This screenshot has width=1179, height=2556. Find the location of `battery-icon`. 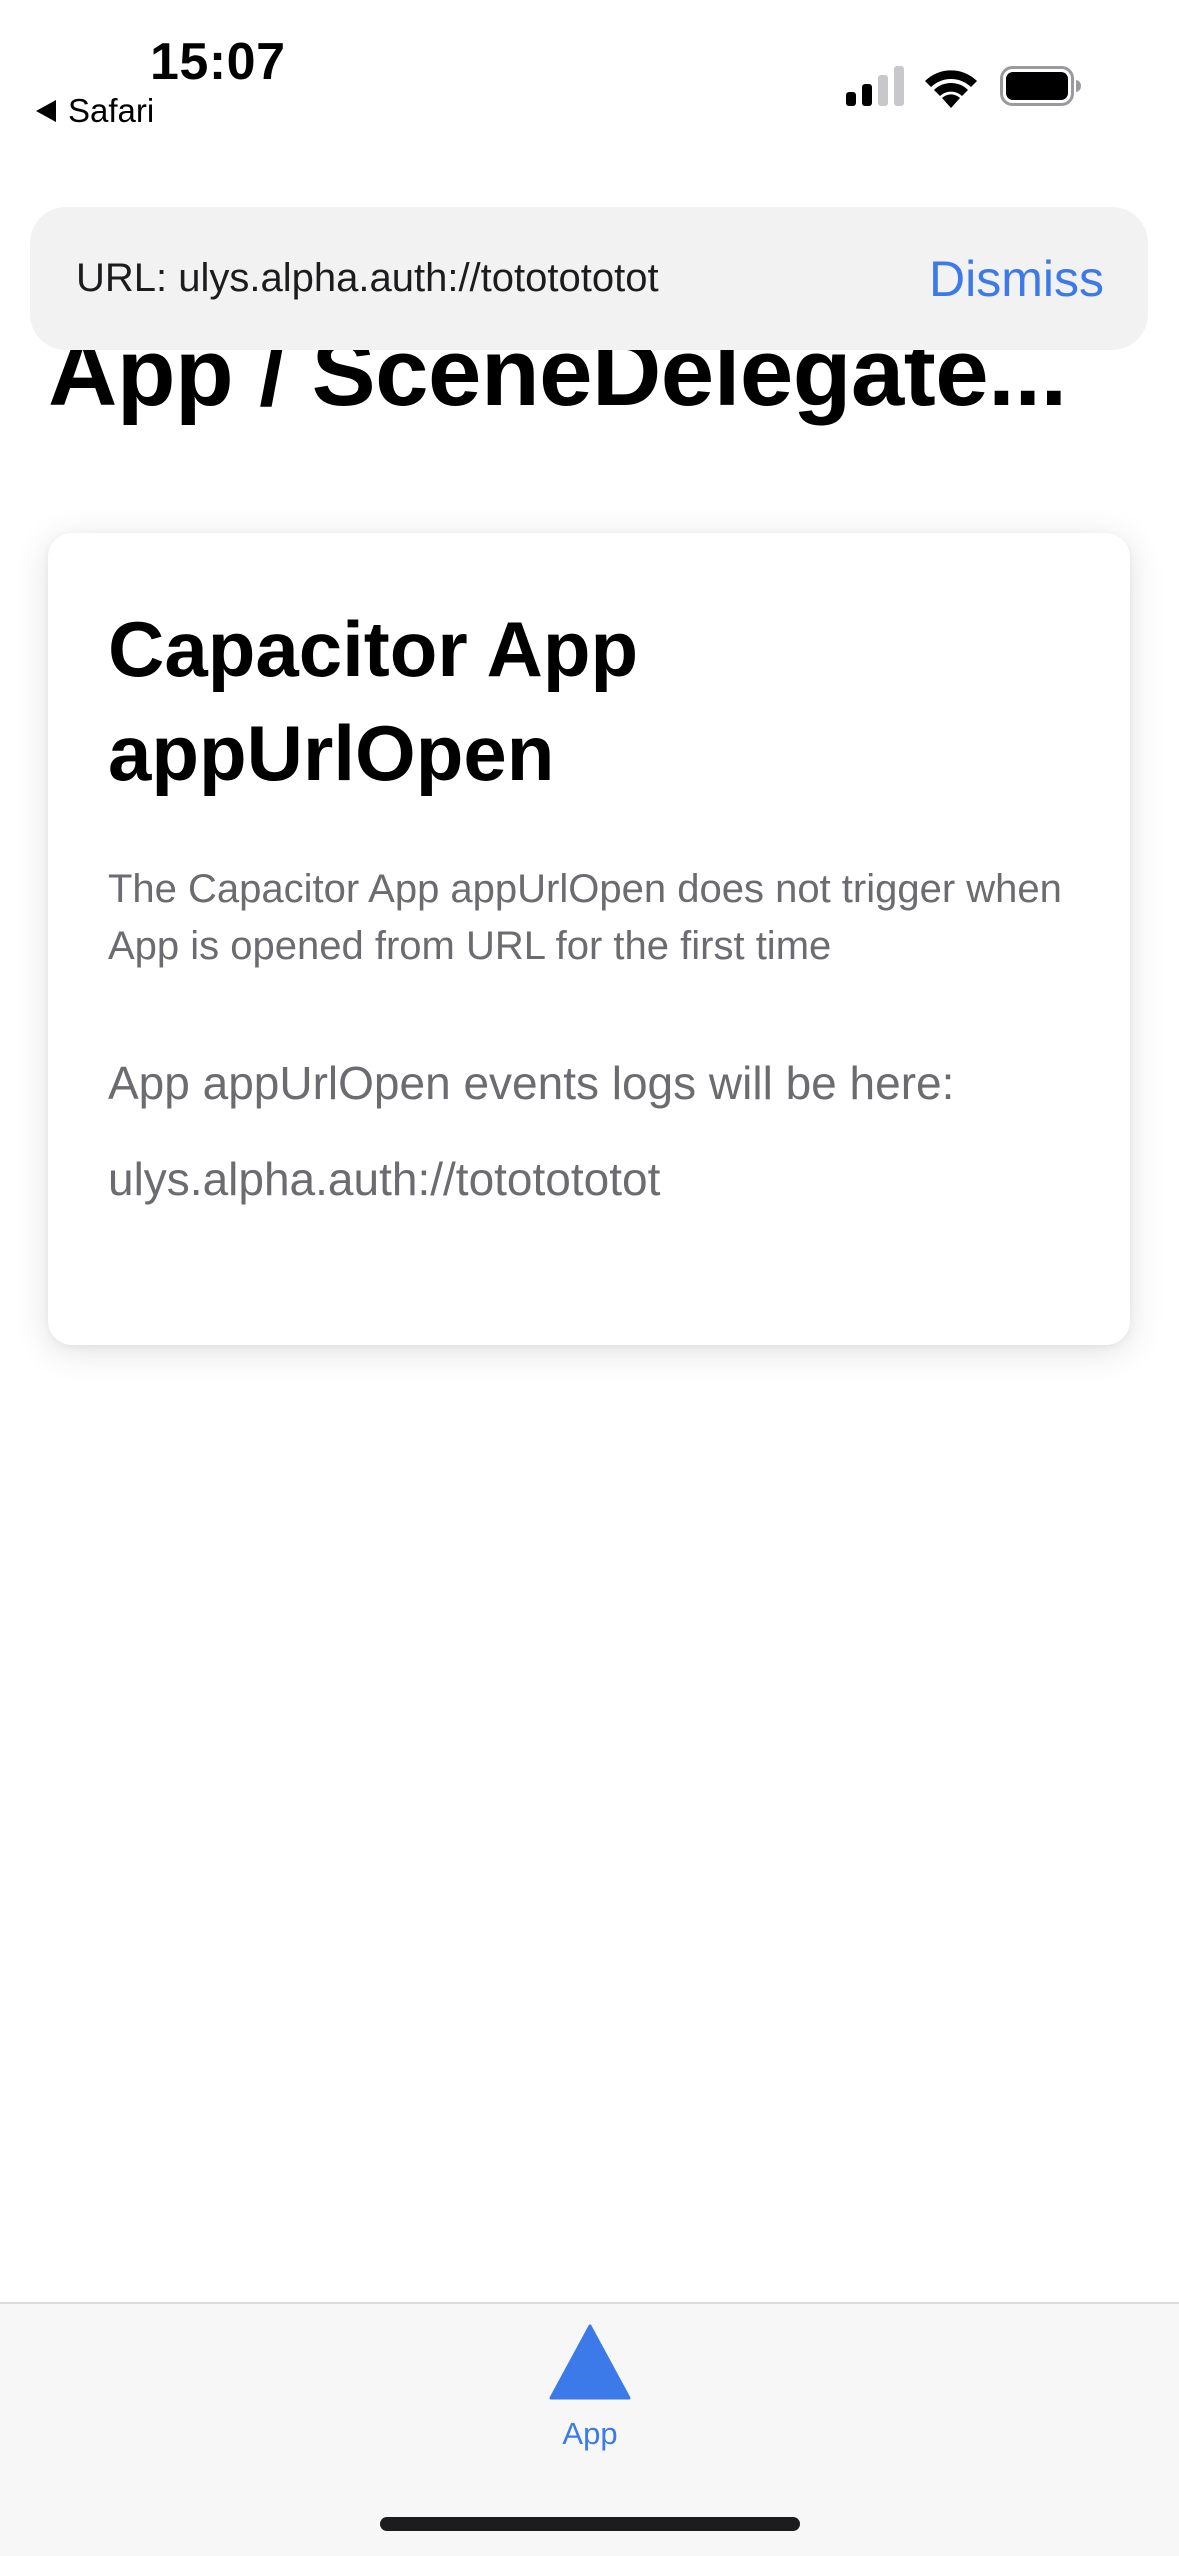

battery-icon is located at coordinates (1040, 86).